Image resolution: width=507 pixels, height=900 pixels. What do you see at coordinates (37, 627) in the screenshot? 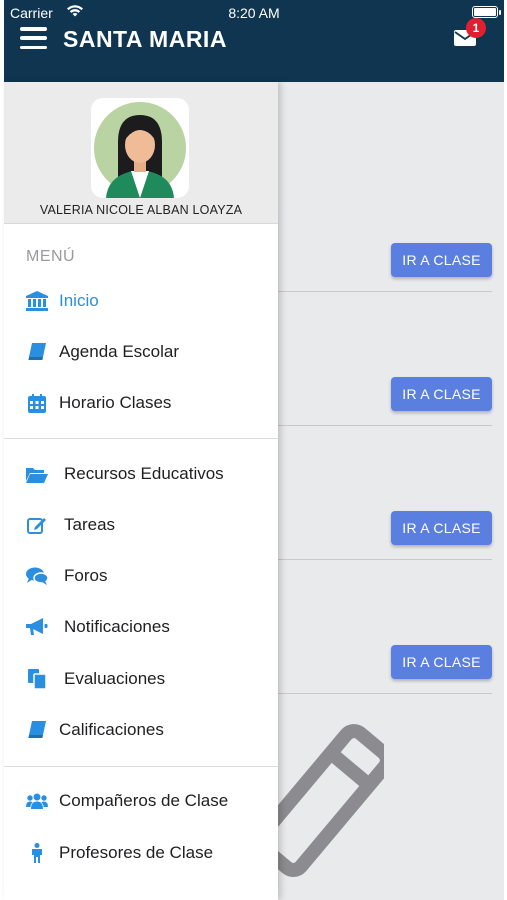
I see `megaphone-icon` at bounding box center [37, 627].